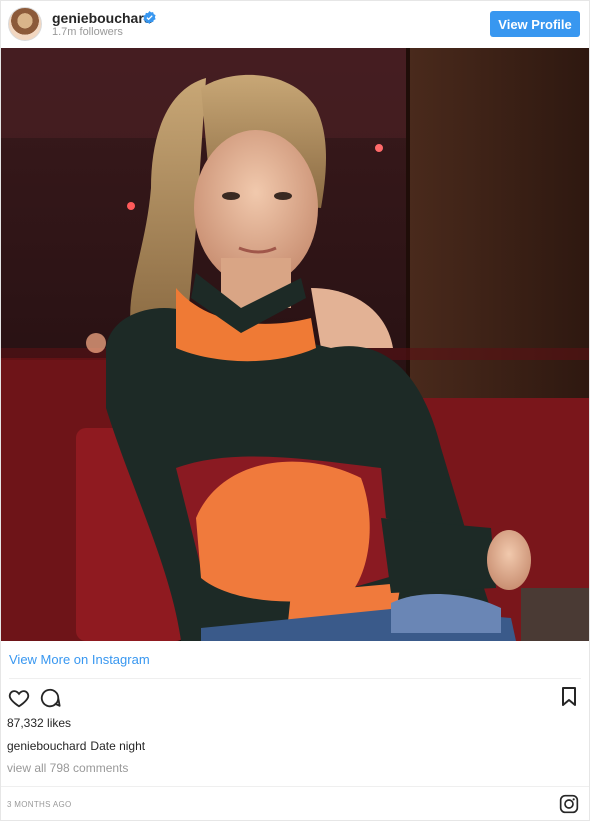  I want to click on heart-icon, so click(19, 698).